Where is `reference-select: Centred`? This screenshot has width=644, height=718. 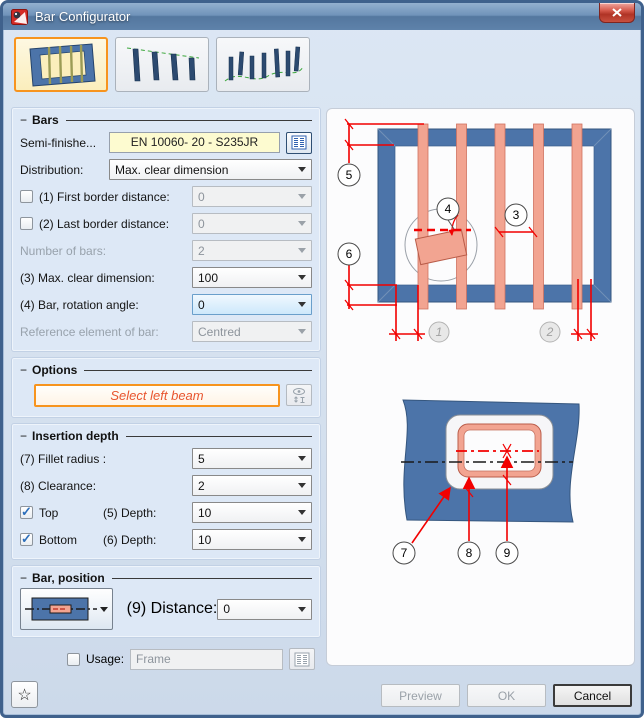
reference-select: Centred is located at coordinates (252, 331).